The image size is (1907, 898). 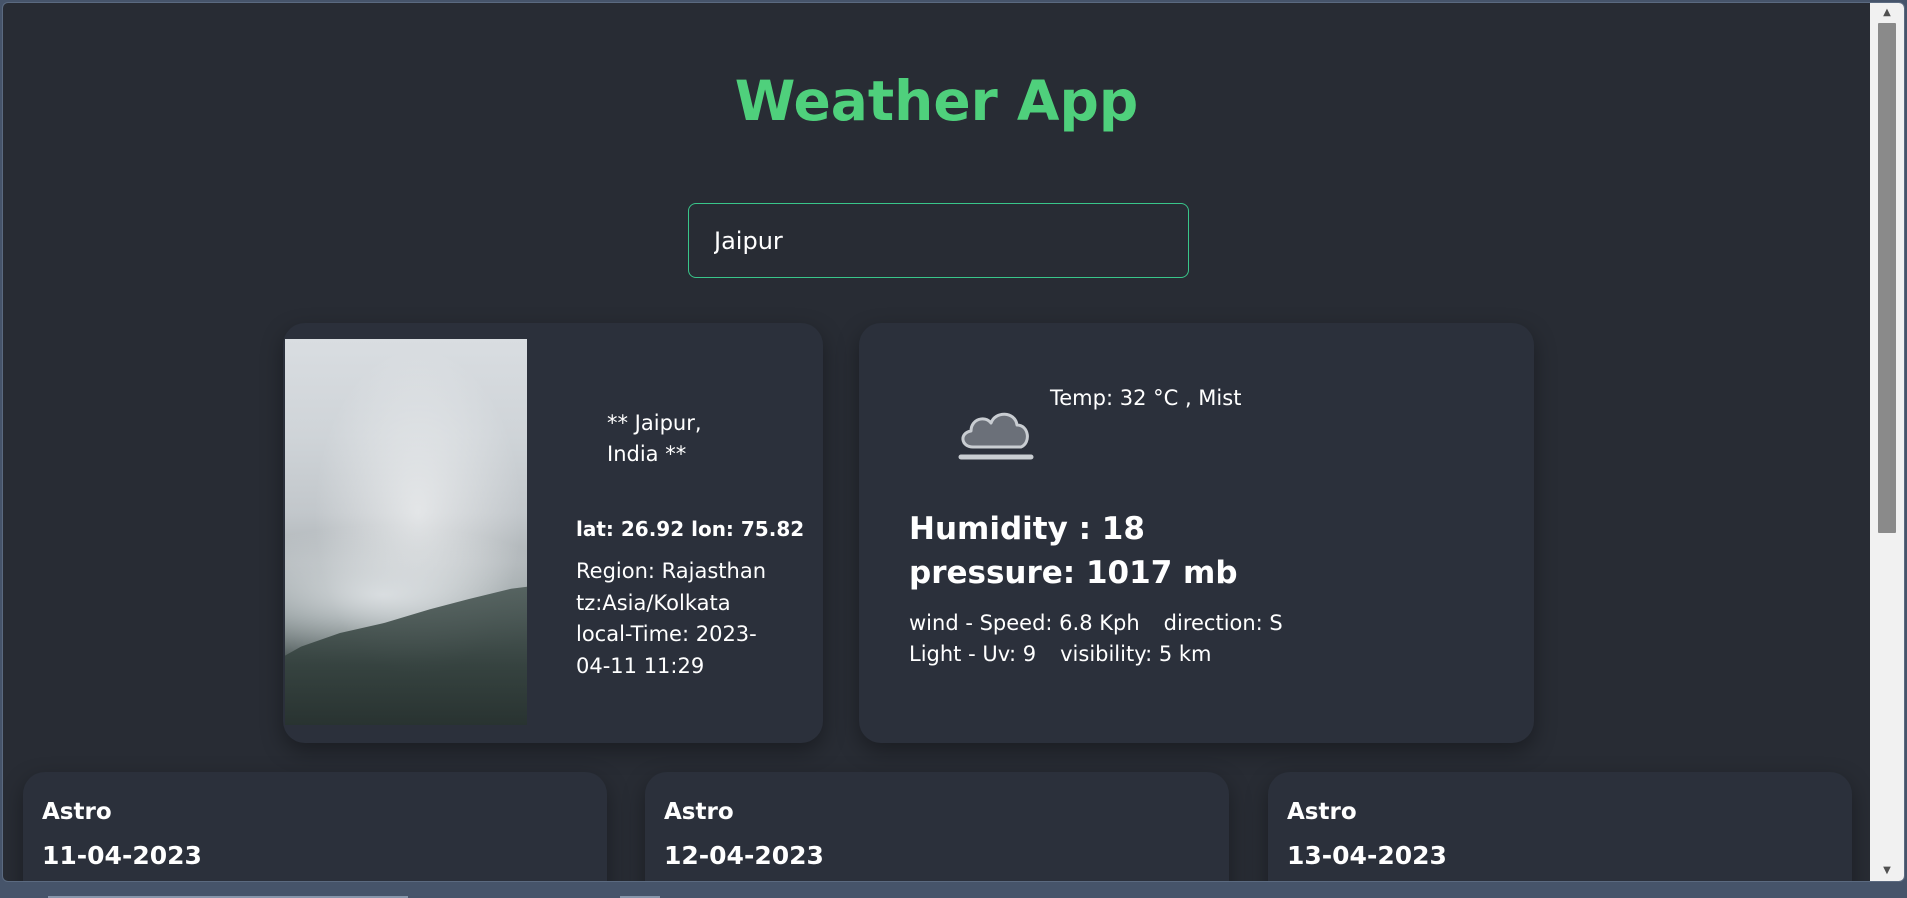 I want to click on uv-index: Light - Uv: 9, so click(x=973, y=654).